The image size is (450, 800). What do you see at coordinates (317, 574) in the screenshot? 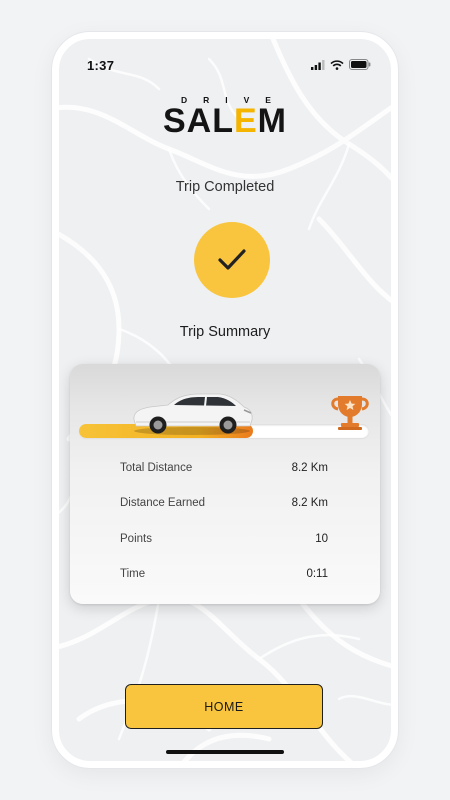
I see `summary-value: 0:11` at bounding box center [317, 574].